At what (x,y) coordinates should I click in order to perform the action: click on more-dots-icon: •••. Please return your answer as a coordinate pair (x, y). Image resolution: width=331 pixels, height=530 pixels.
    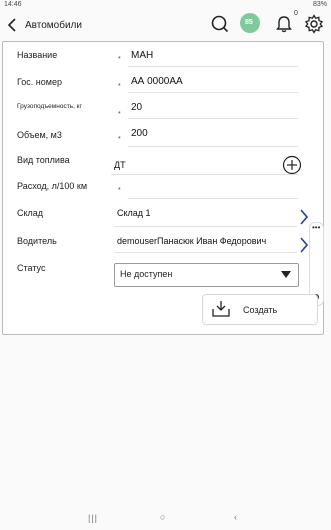
    Looking at the image, I should click on (316, 227).